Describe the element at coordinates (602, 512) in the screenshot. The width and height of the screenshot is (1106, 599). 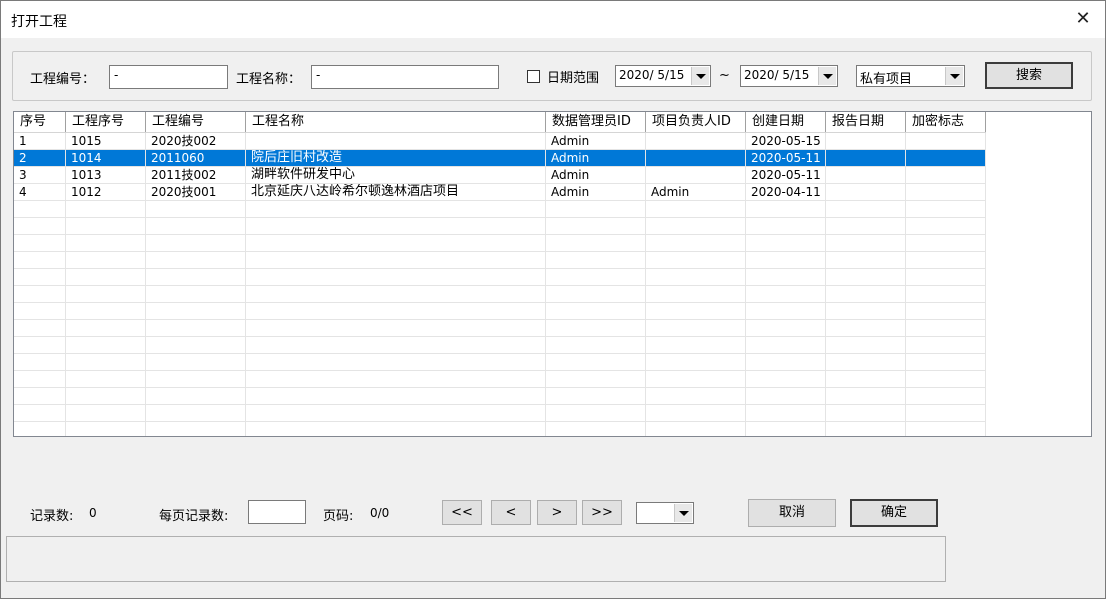
I see `last-page-button: >>` at that location.